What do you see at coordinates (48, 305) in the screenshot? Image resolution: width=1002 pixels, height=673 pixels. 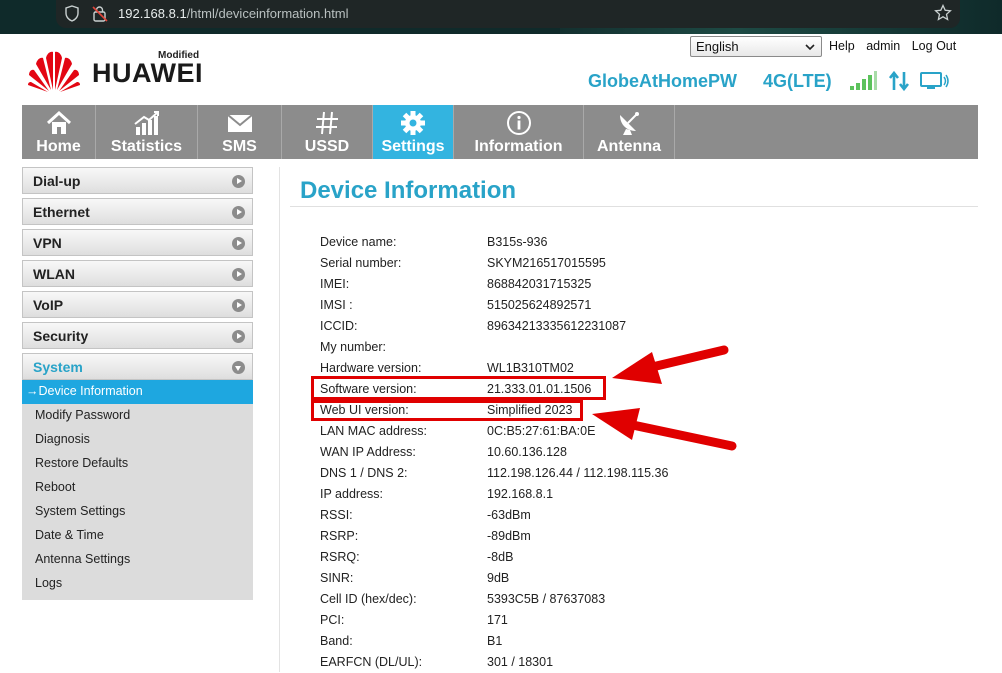 I see `sidebar-item-label: VoIP` at bounding box center [48, 305].